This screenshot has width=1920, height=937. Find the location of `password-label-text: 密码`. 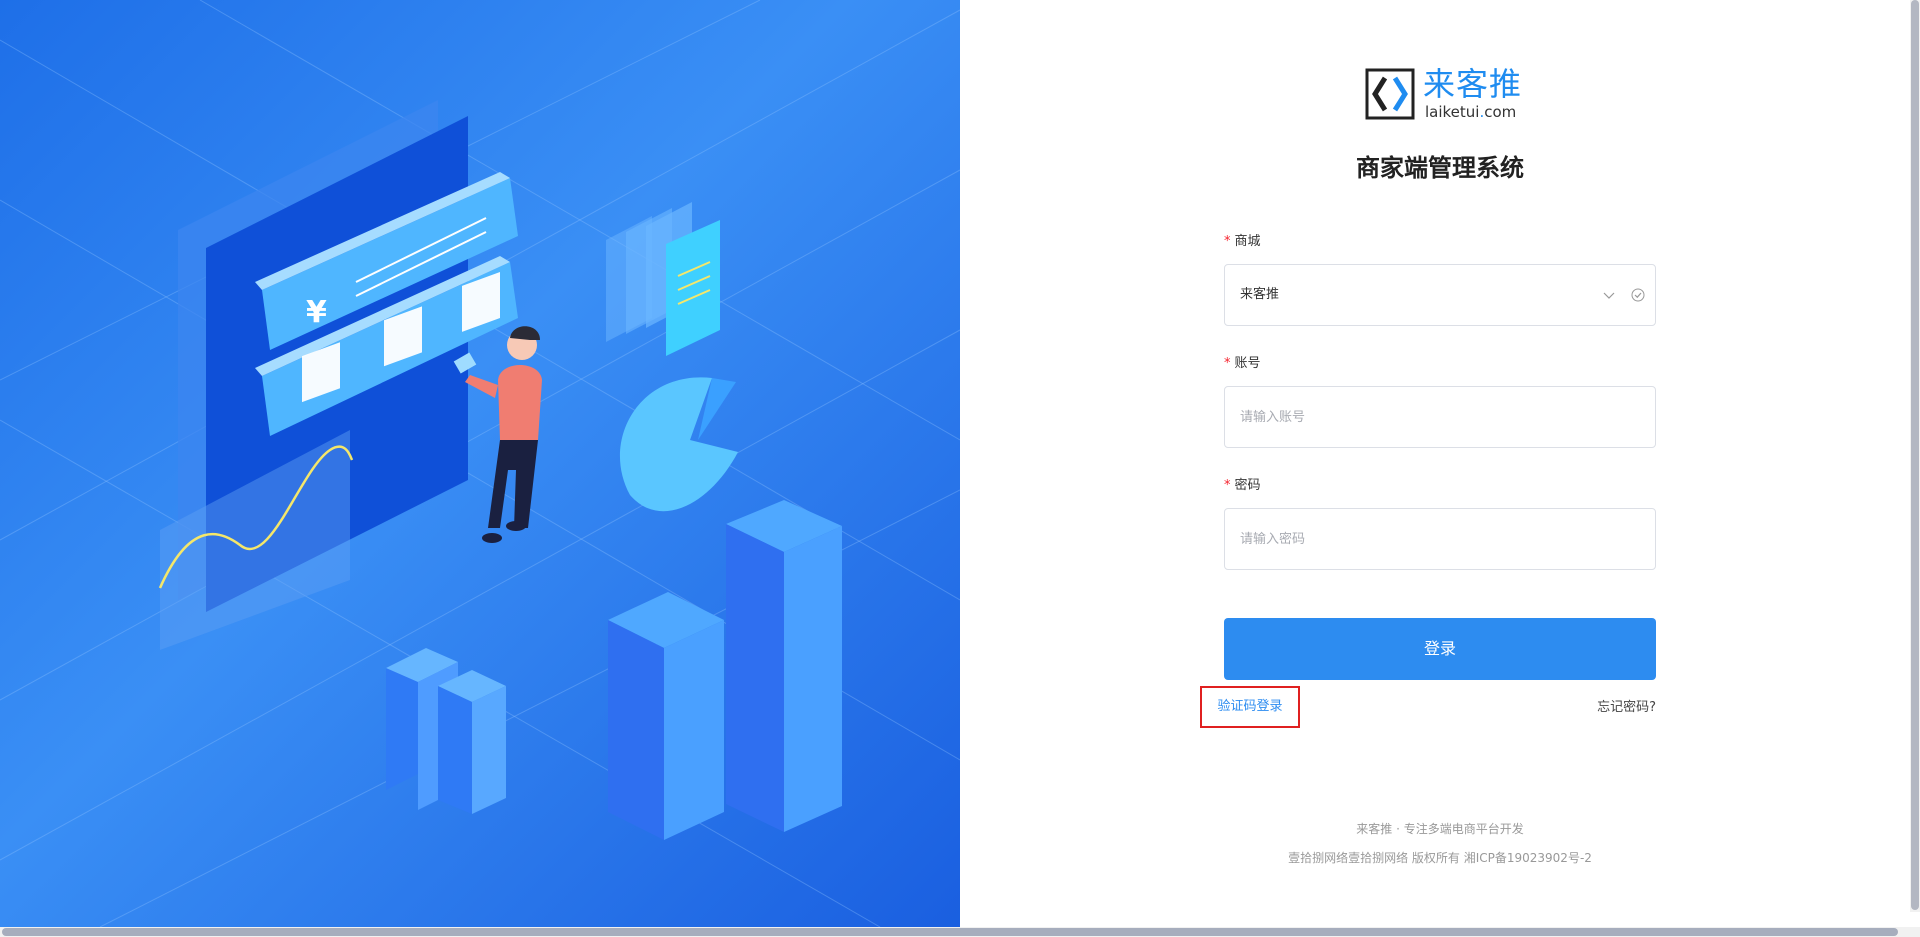

password-label-text: 密码 is located at coordinates (1247, 485).